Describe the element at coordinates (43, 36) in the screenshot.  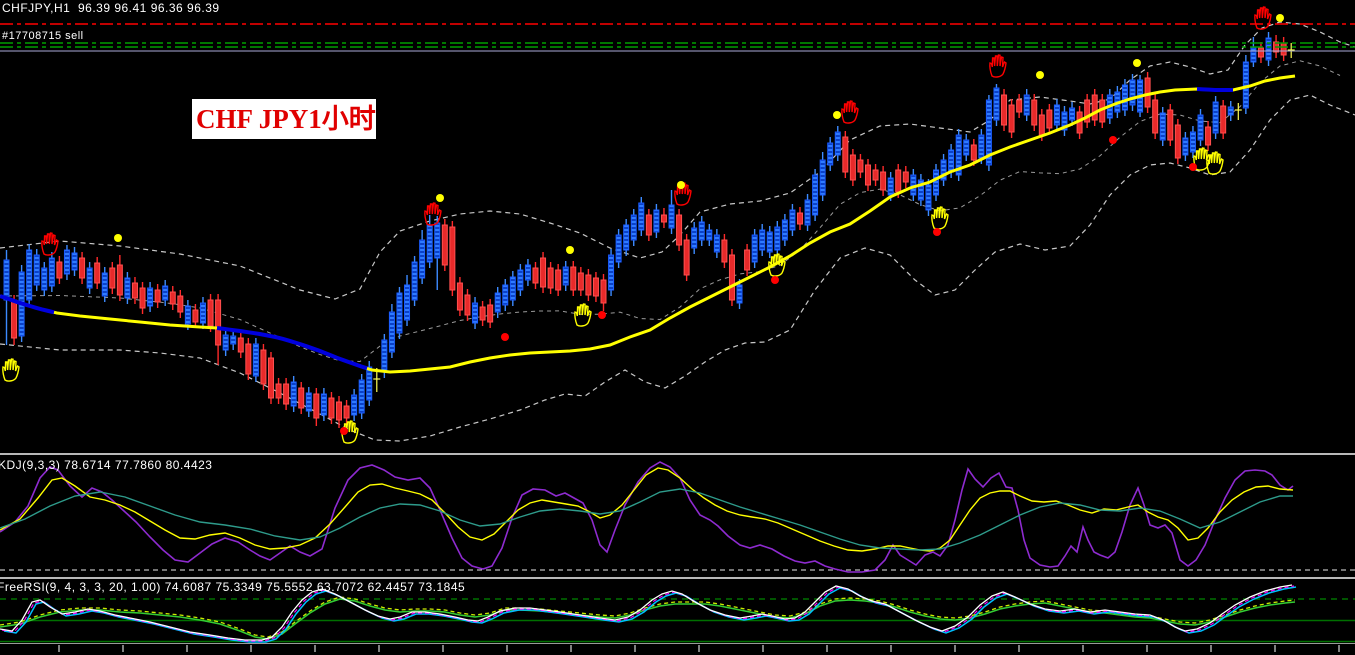
I see `order-ticket-label: #17708715 sell` at that location.